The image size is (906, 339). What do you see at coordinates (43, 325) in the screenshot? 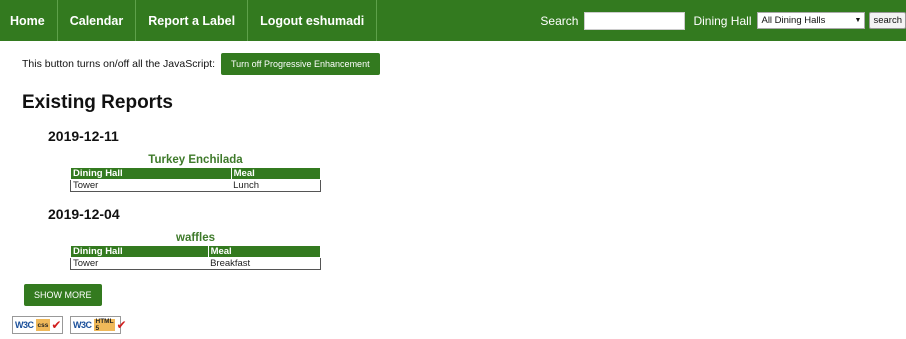
I see `badge-kind: css` at bounding box center [43, 325].